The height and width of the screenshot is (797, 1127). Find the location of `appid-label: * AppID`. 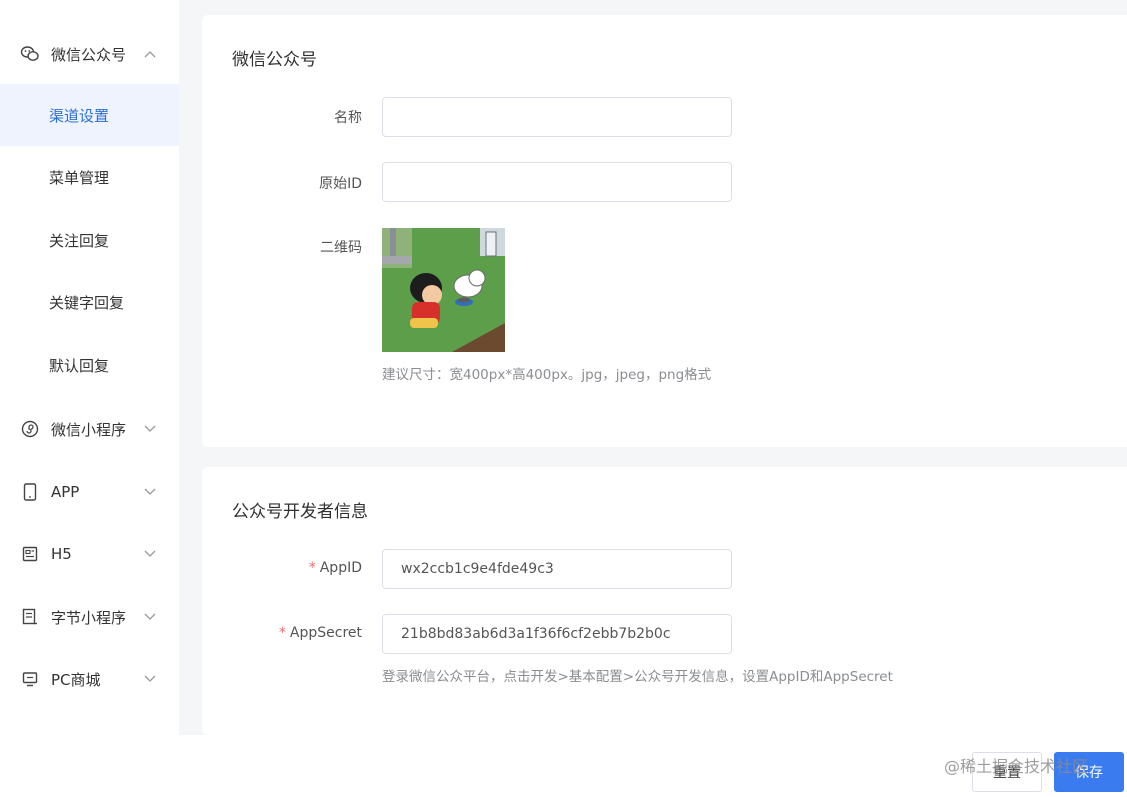

appid-label: * AppID is located at coordinates (282, 568).